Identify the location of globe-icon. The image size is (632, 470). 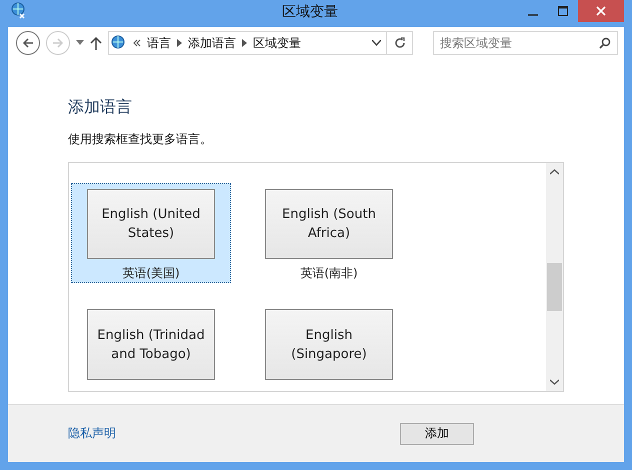
(119, 43).